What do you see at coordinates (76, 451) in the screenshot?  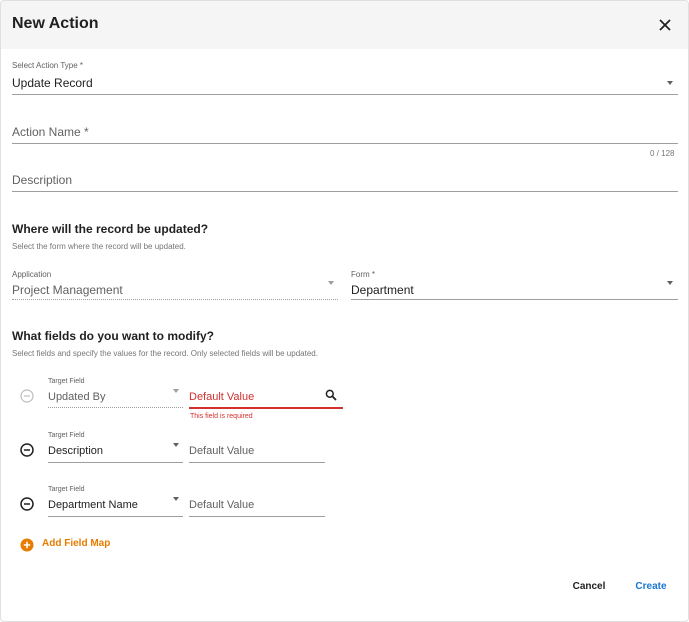 I see `target-field-value: Description` at bounding box center [76, 451].